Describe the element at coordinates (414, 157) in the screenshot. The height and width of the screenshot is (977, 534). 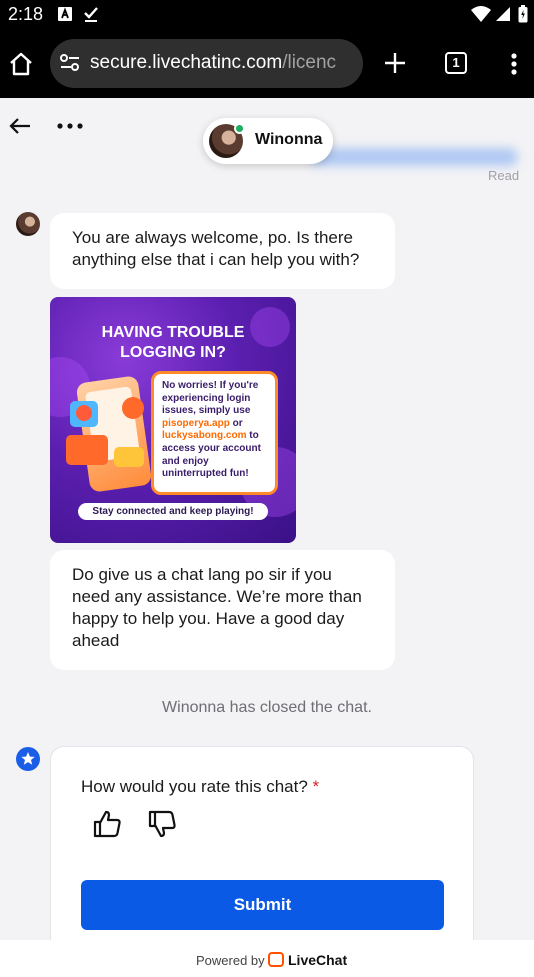
I see `blurred-message` at that location.